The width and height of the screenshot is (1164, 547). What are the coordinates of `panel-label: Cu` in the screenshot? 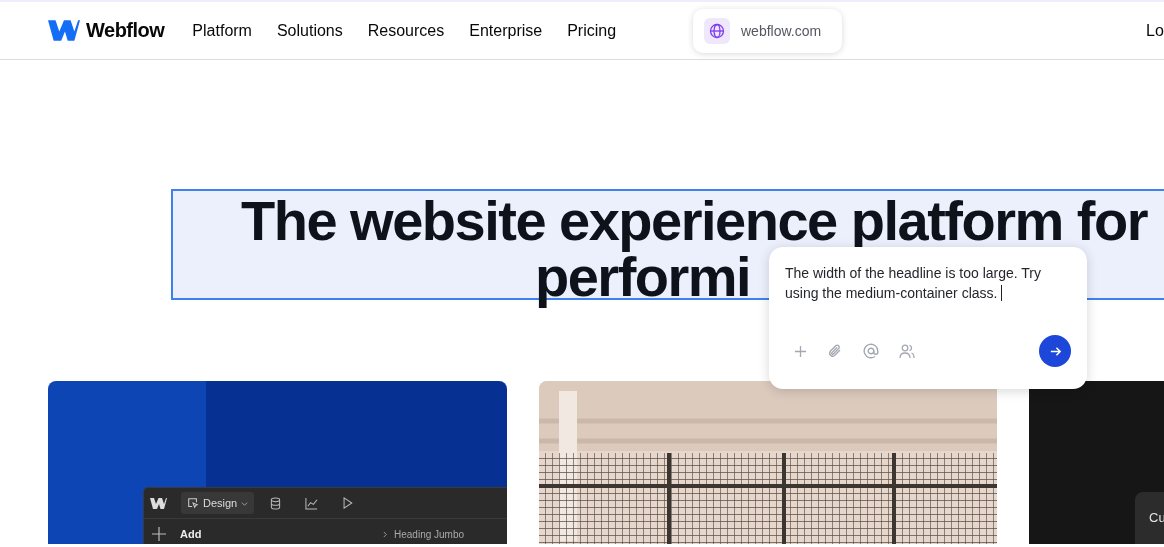 It's located at (1156, 517).